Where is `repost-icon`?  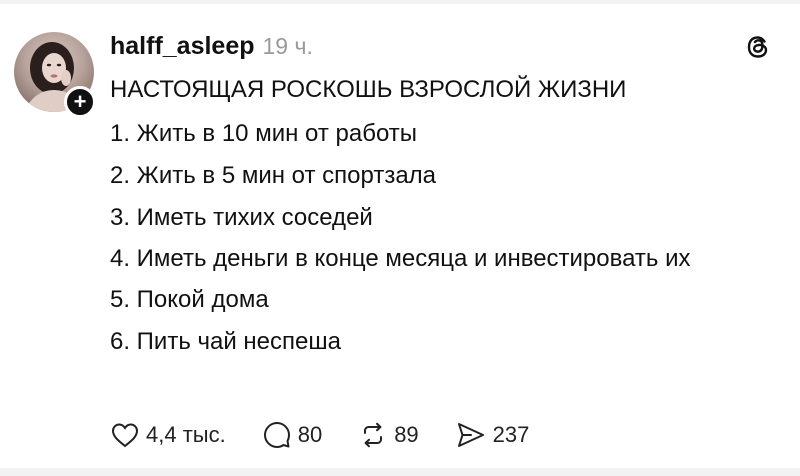 repost-icon is located at coordinates (373, 435).